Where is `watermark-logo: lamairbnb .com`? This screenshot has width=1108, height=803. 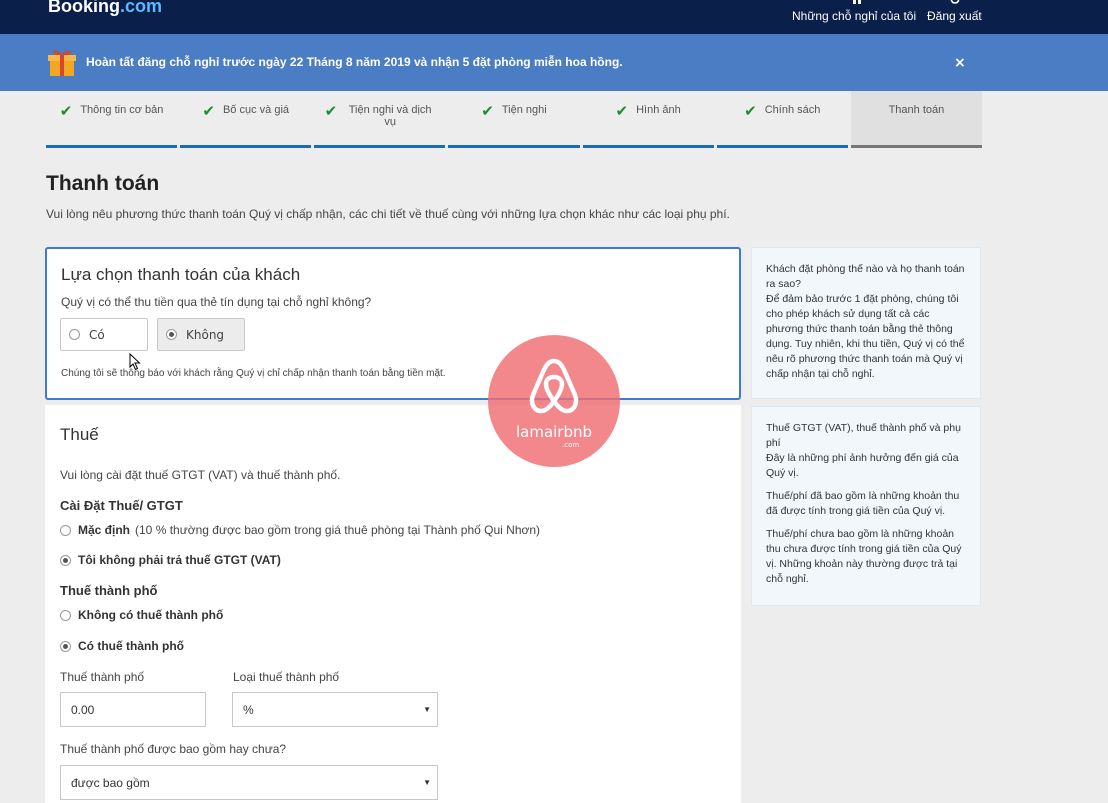
watermark-logo: lamairbnb .com is located at coordinates (554, 401).